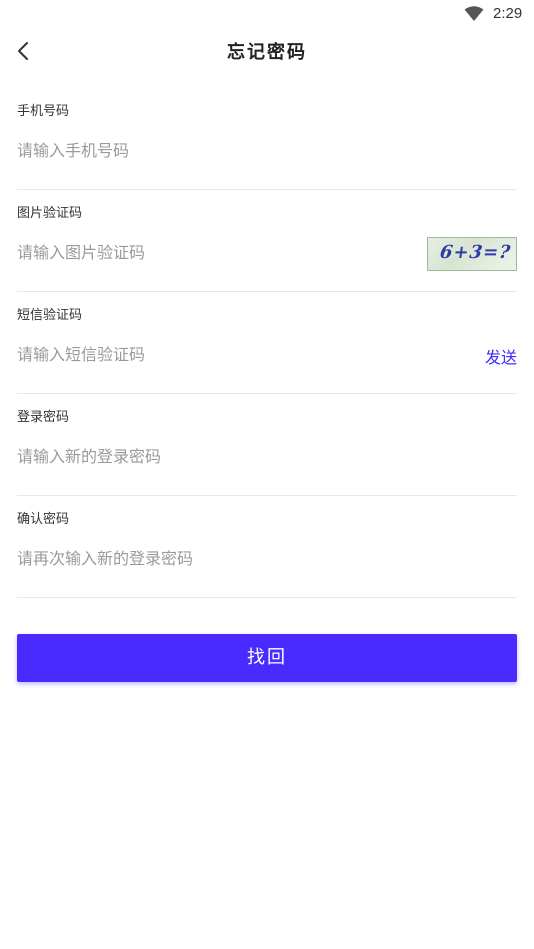 Image resolution: width=534 pixels, height=949 pixels. What do you see at coordinates (207, 252) in the screenshot?
I see `image-captcha-input` at bounding box center [207, 252].